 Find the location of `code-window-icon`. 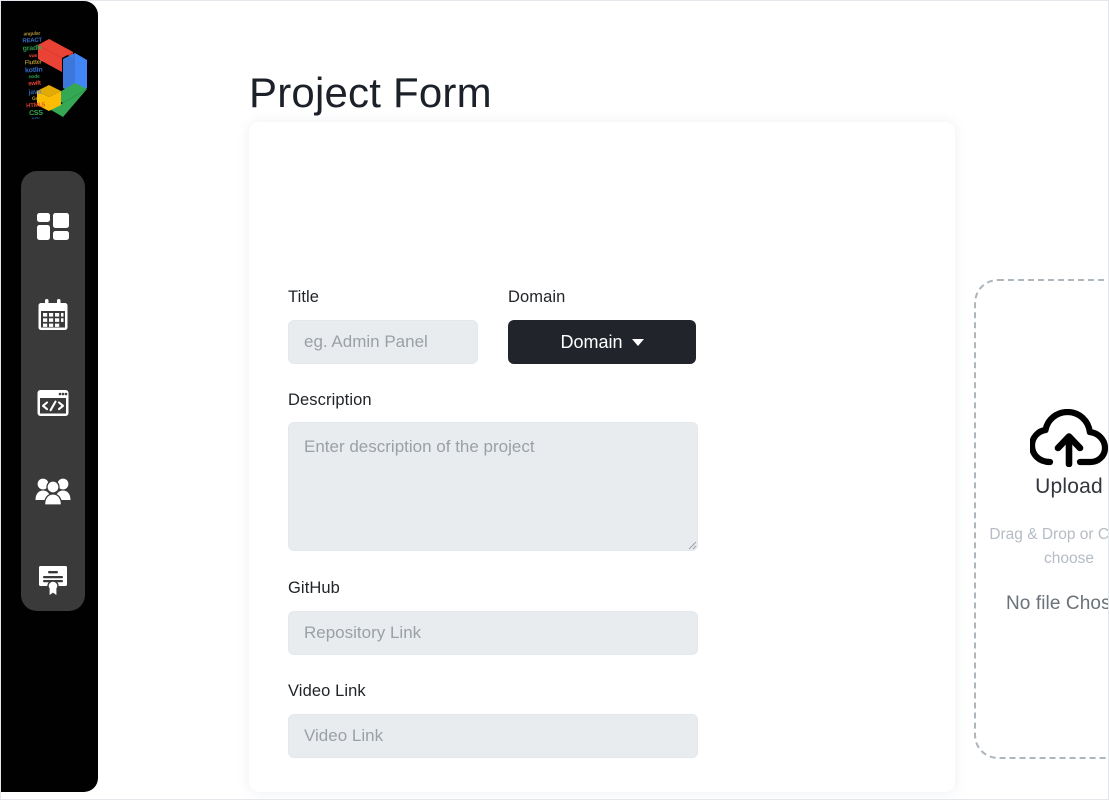

code-window-icon is located at coordinates (53, 403).